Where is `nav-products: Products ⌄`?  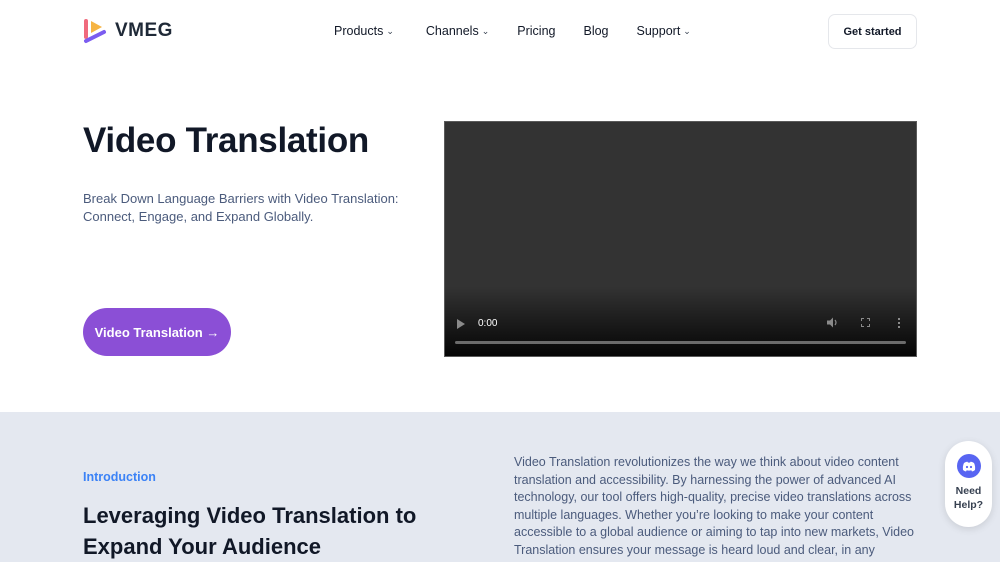 nav-products: Products ⌄ is located at coordinates (364, 31).